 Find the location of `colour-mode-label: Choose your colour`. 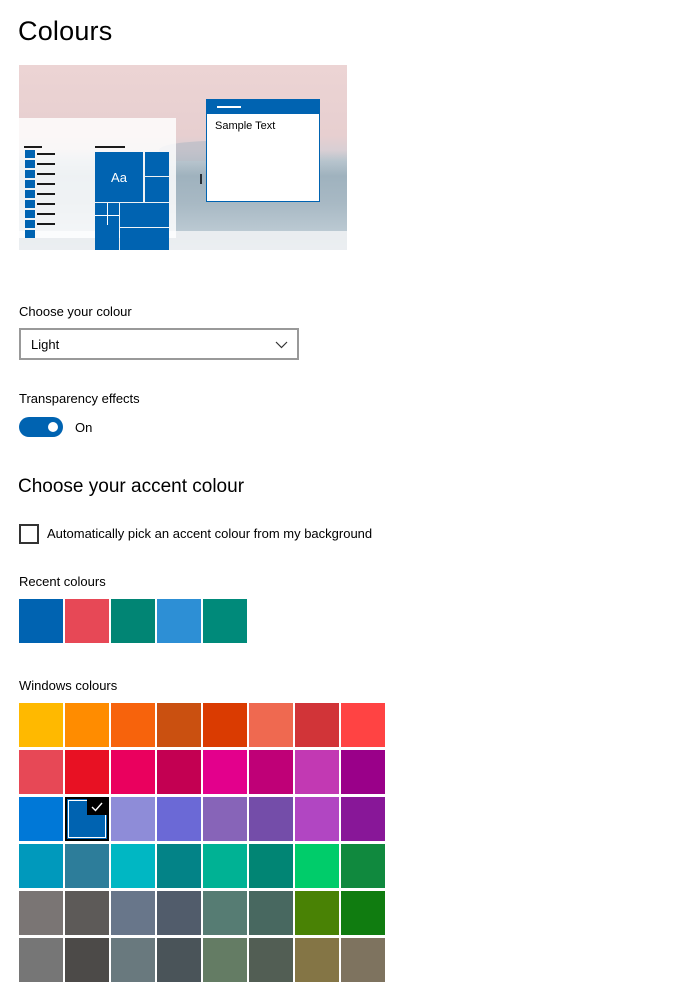

colour-mode-label: Choose your colour is located at coordinates (75, 311).